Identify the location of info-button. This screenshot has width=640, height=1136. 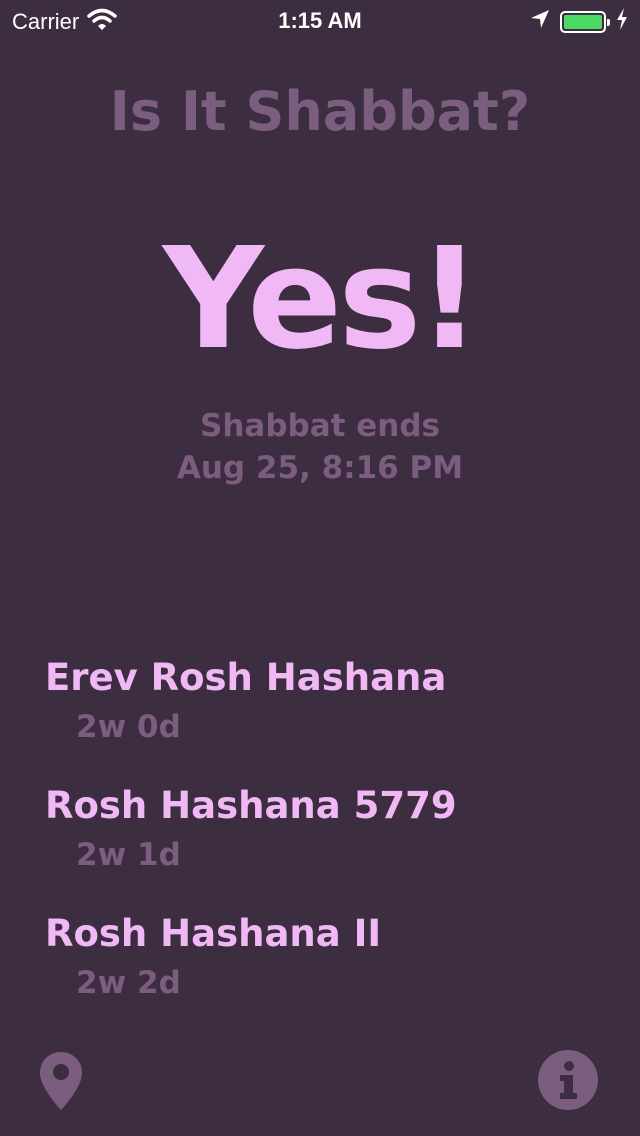
(568, 1080).